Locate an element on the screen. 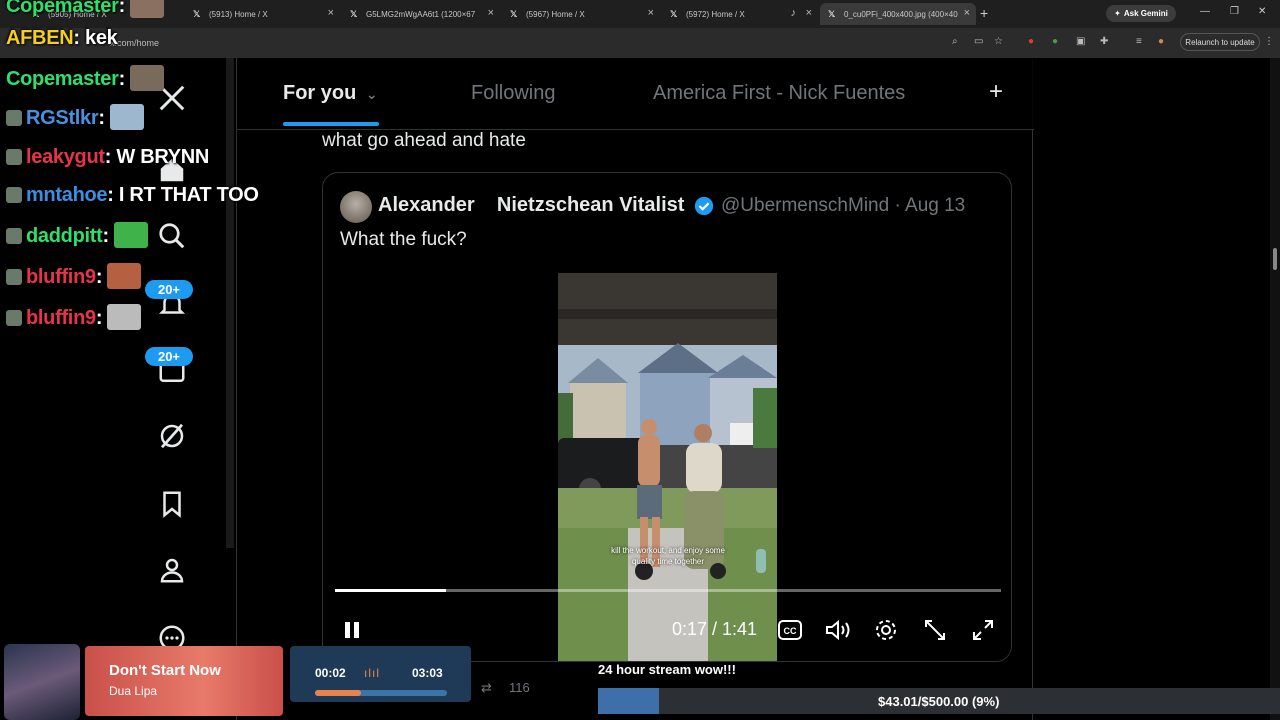 The image size is (1280, 720). browser-tab: 𝕏 G5LMG2mWgAA6t1 (1200×67 × is located at coordinates (421, 14).